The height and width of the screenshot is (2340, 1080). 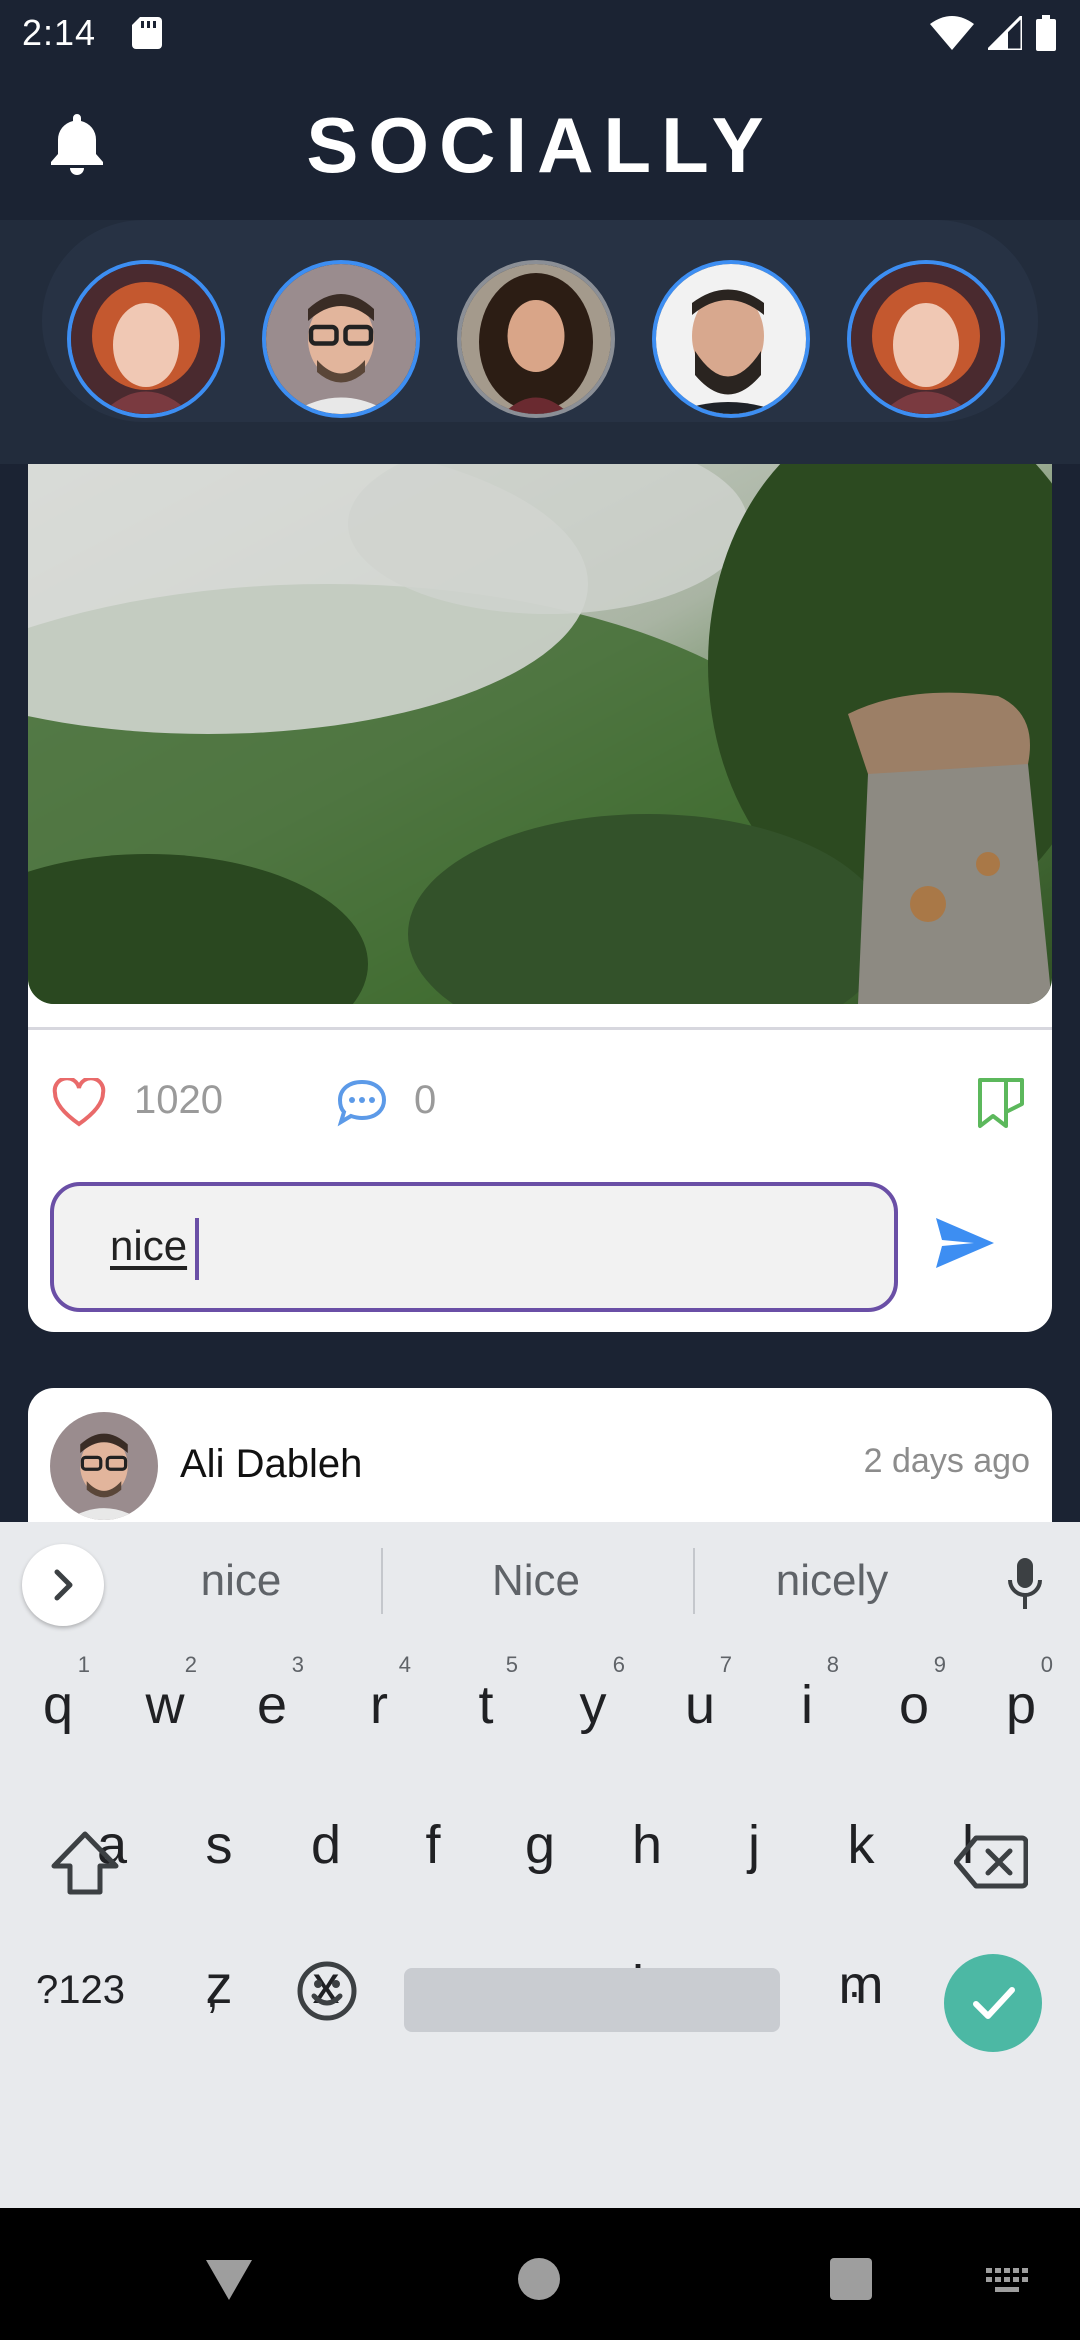 I want to click on backspace-icon, so click(x=991, y=1862).